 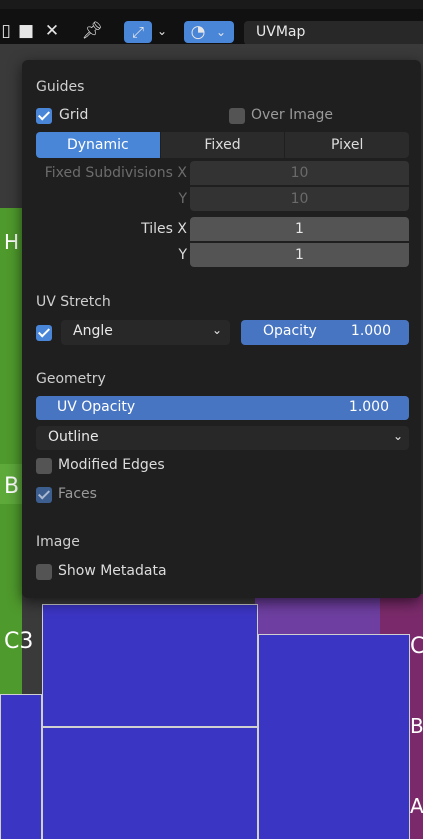 I want to click on texture-letter: H, so click(x=12, y=242).